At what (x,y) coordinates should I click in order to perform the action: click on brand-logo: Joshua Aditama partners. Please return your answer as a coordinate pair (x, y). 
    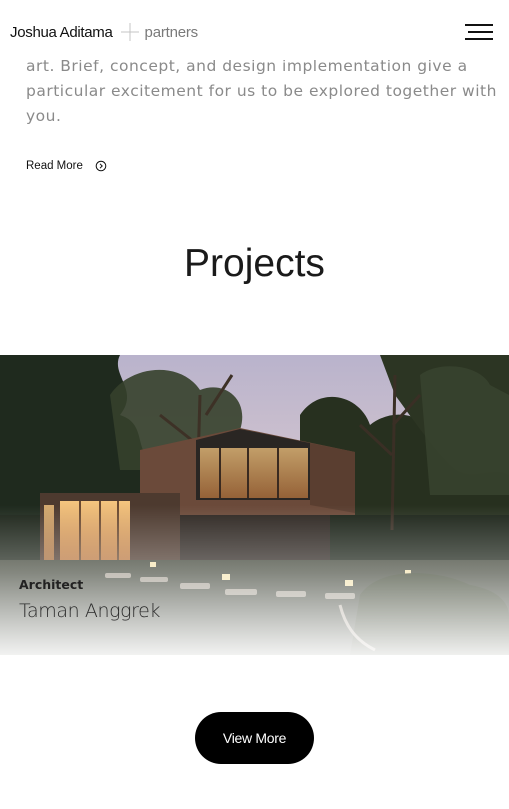
    Looking at the image, I should click on (104, 32).